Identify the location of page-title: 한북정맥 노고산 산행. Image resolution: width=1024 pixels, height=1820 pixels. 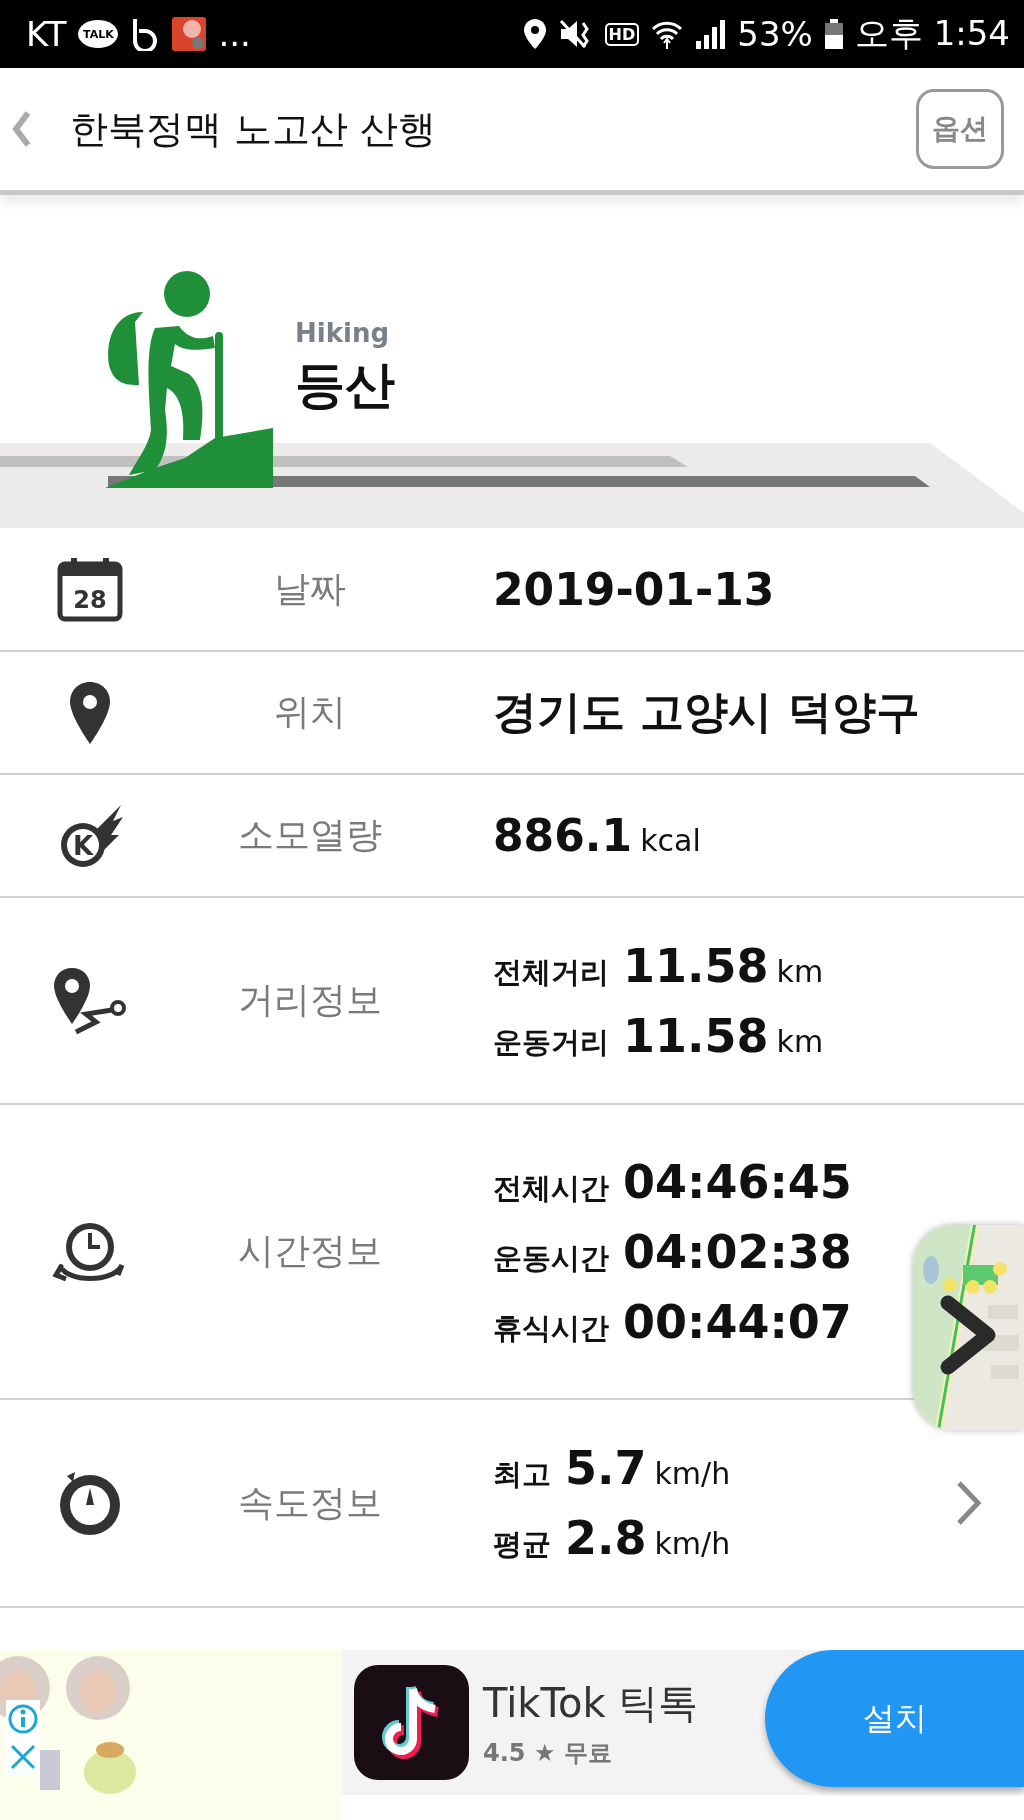
(254, 129).